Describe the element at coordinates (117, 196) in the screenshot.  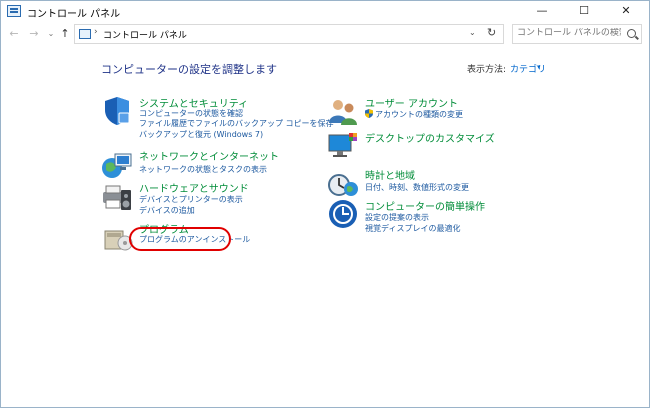
I see `printer-speaker-icon` at that location.